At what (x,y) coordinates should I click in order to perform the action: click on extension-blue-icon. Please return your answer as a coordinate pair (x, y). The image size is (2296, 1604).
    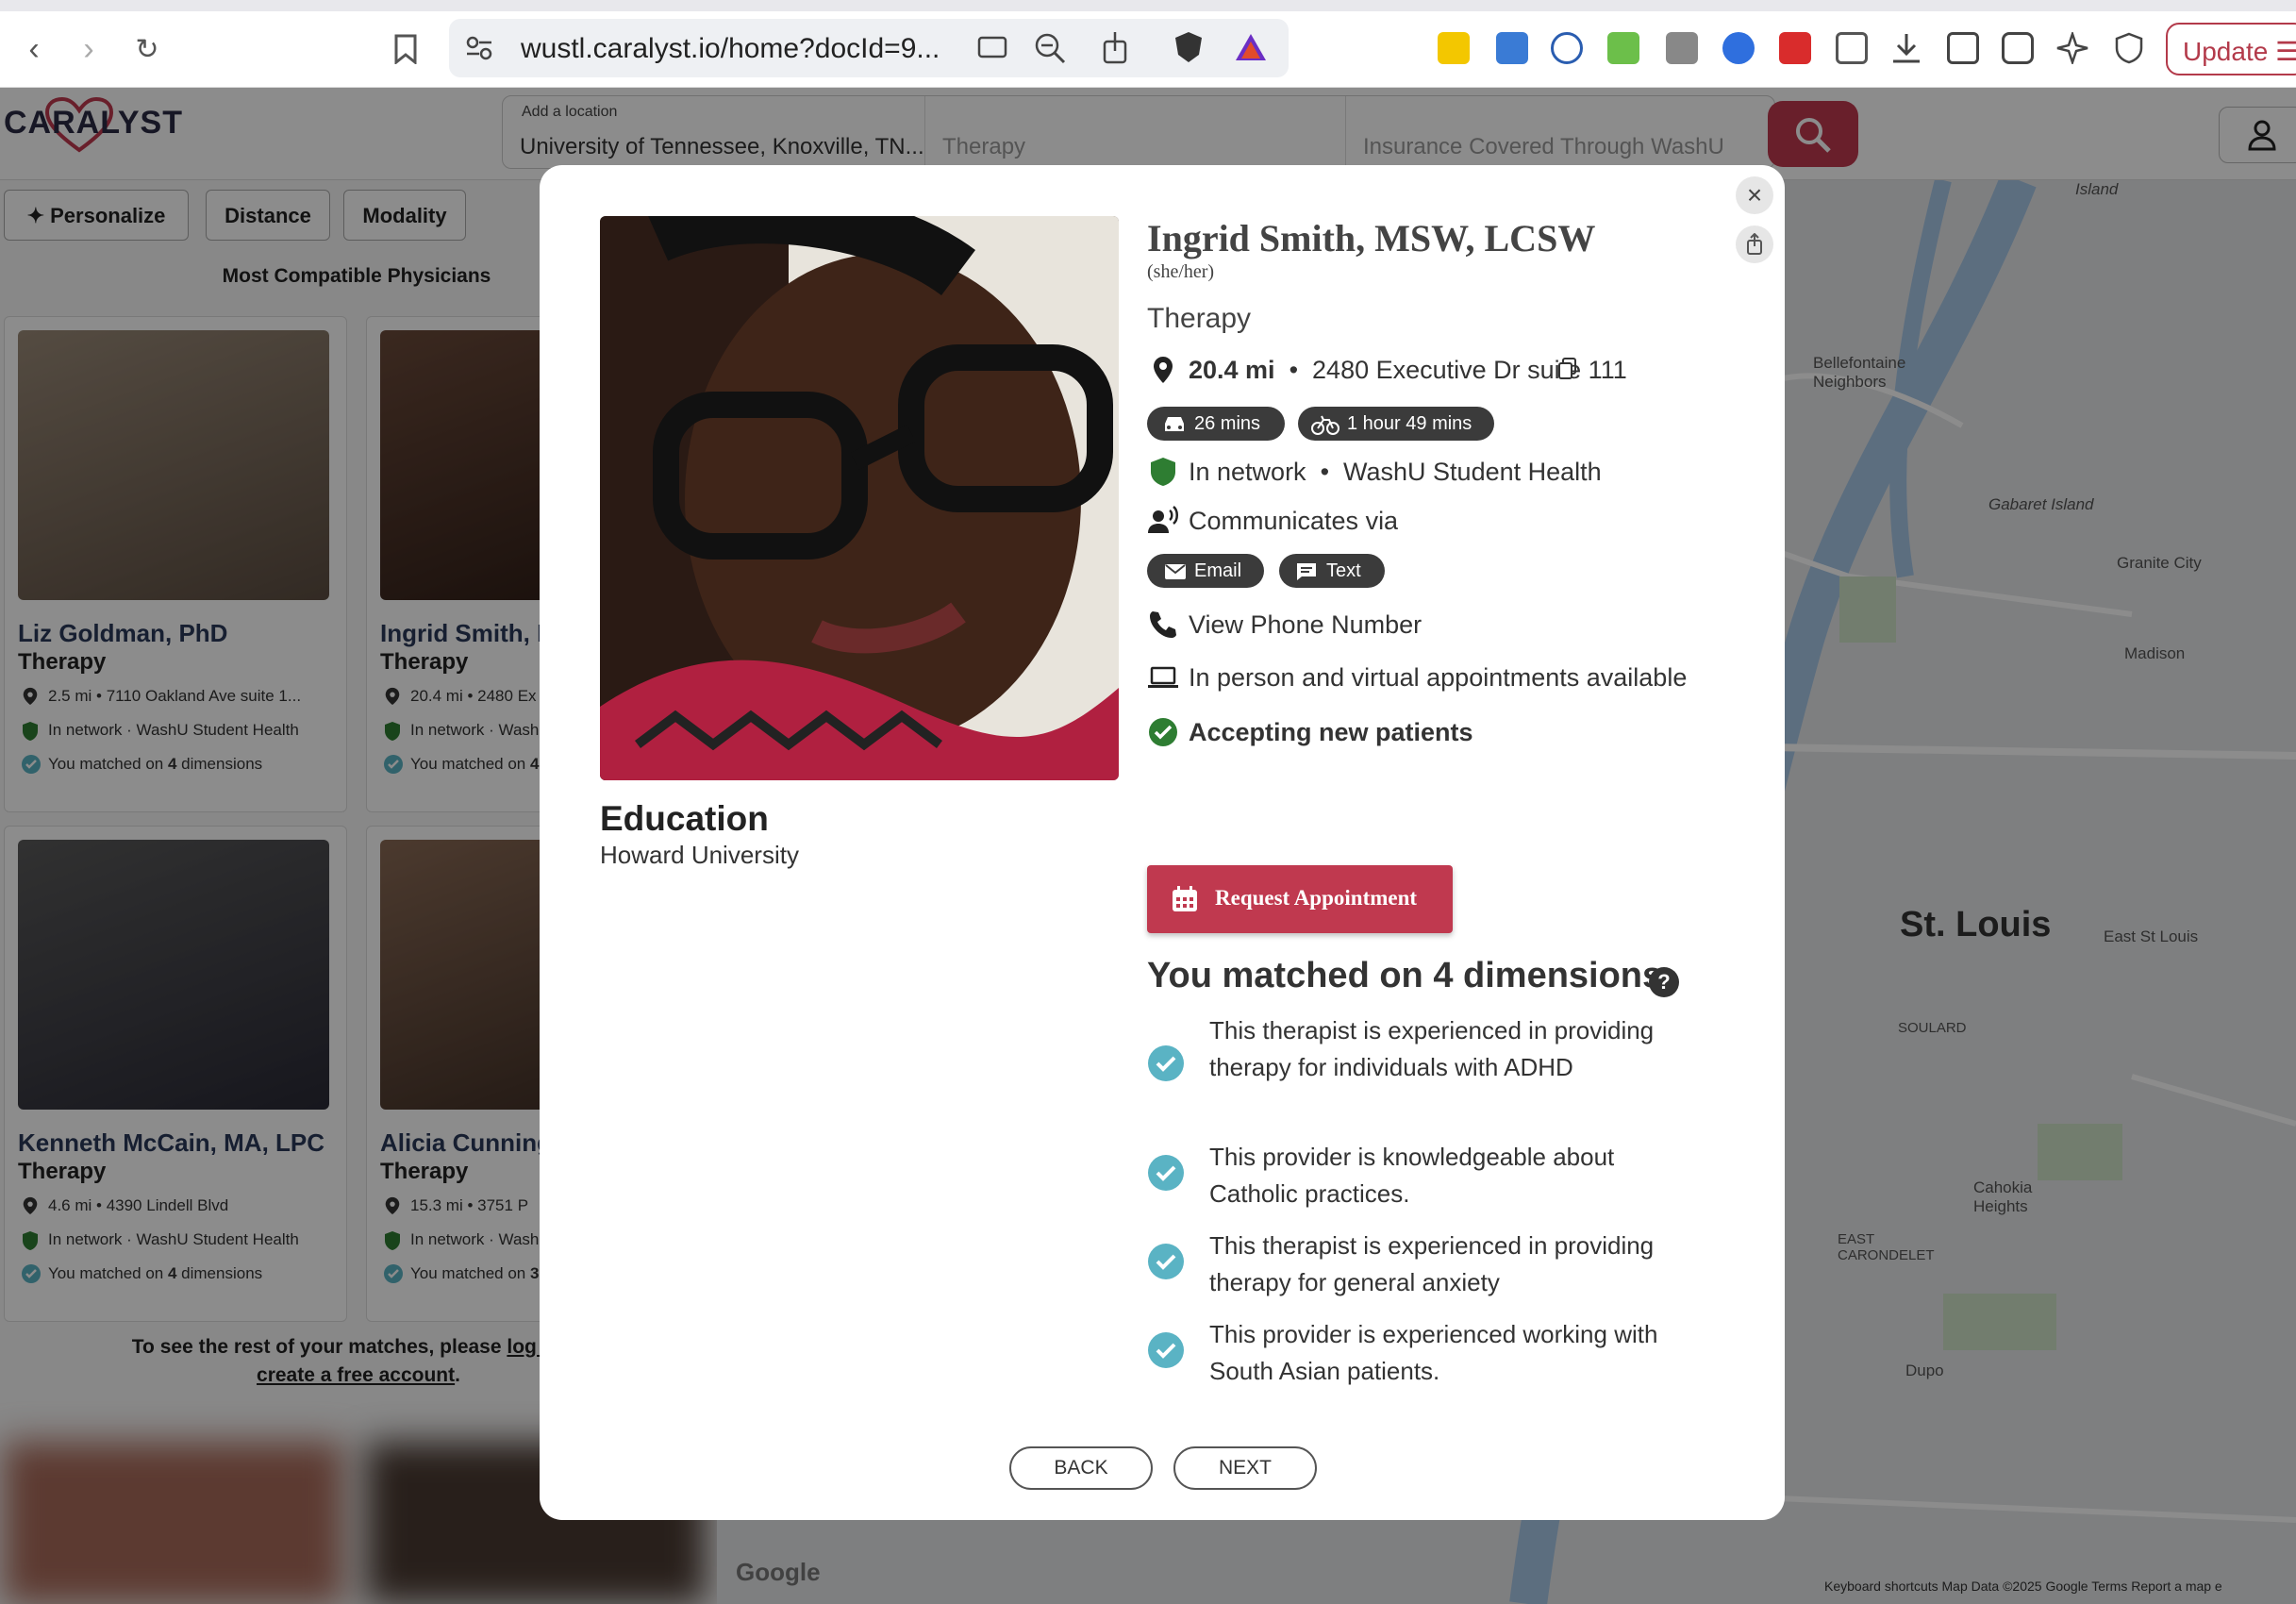
    Looking at the image, I should click on (1738, 48).